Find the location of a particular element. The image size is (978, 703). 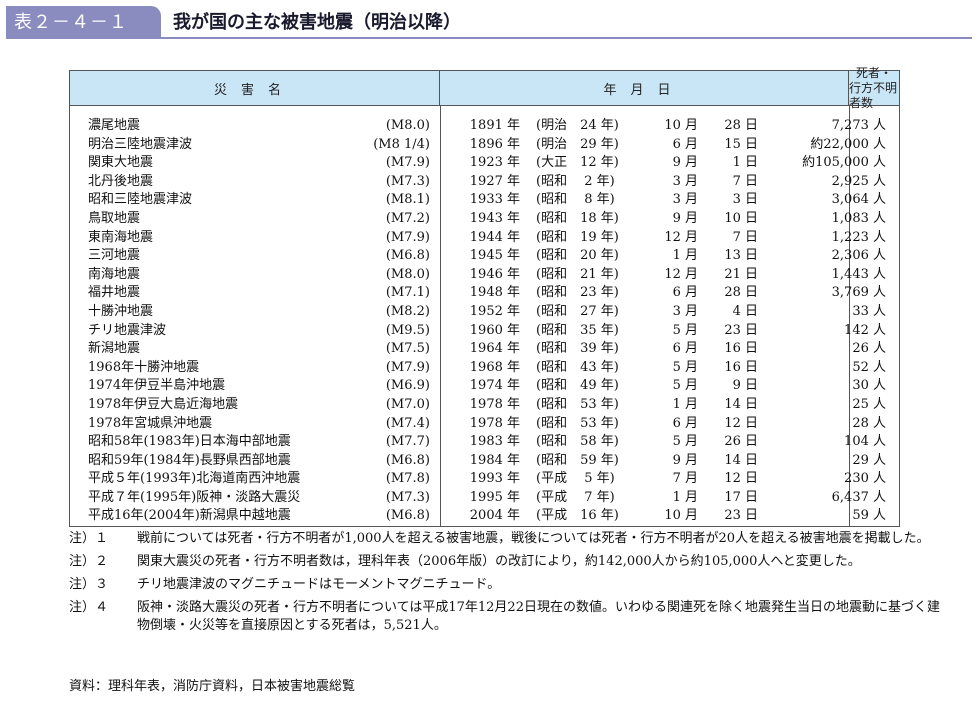

cell-month: 5 月 is located at coordinates (685, 367).